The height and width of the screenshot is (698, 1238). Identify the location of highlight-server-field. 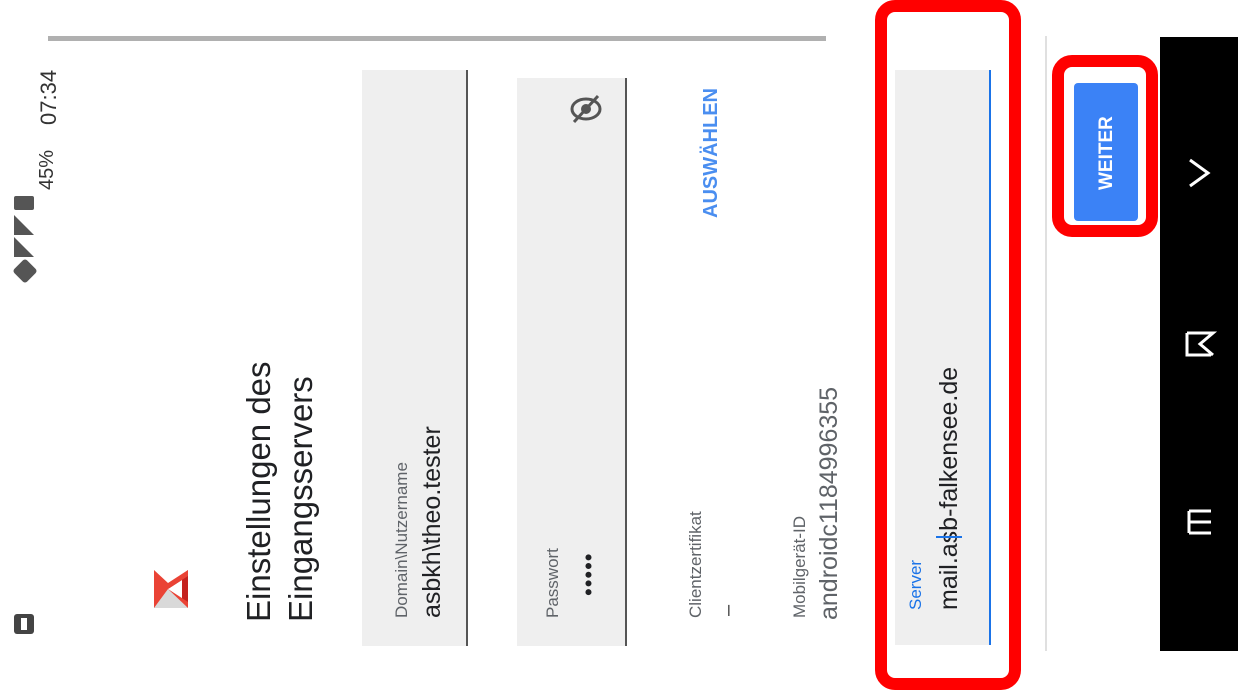
(948, 345).